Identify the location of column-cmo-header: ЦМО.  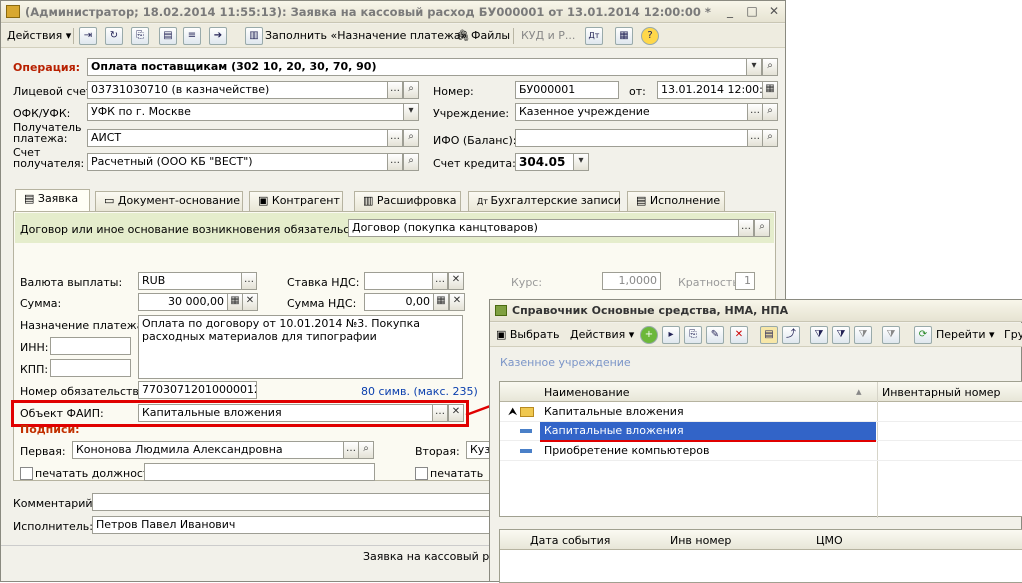
(829, 540).